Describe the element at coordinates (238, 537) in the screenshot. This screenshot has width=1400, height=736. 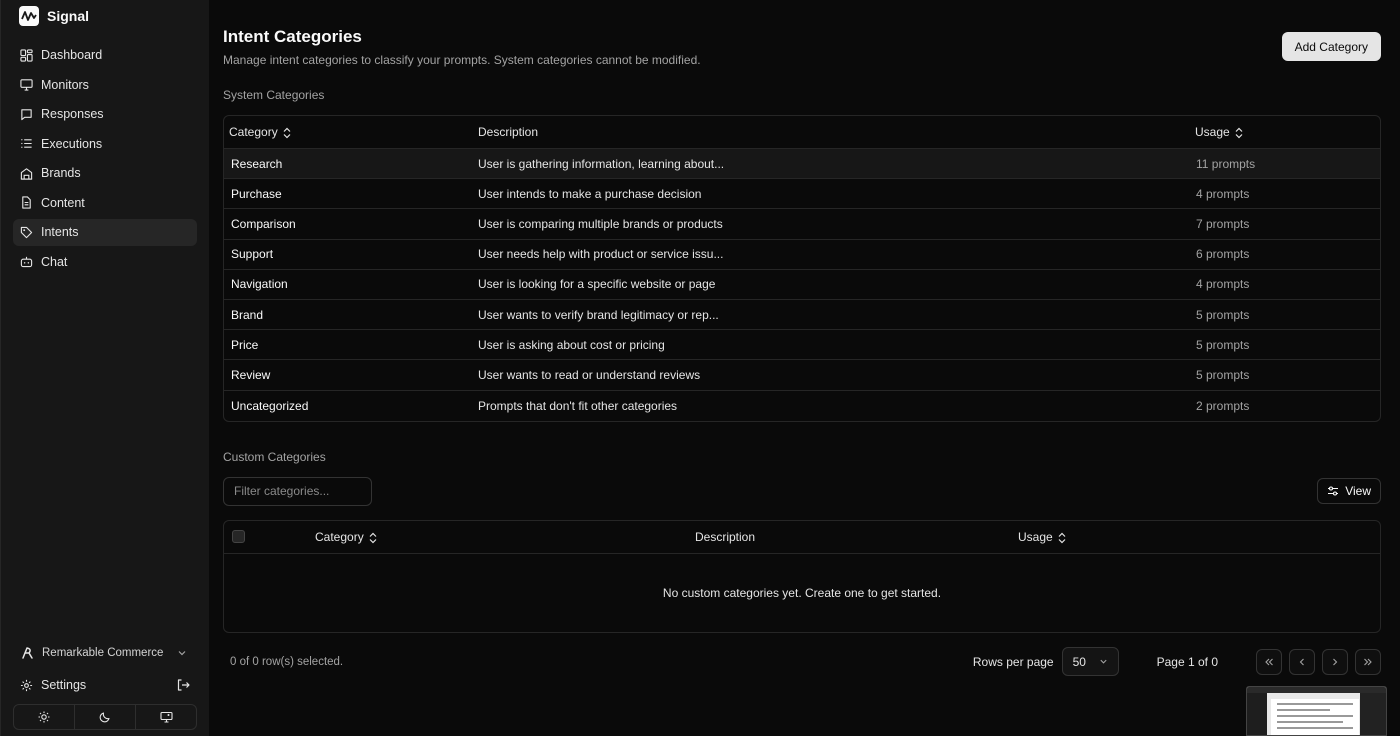
I see `select-all-checkbox` at that location.